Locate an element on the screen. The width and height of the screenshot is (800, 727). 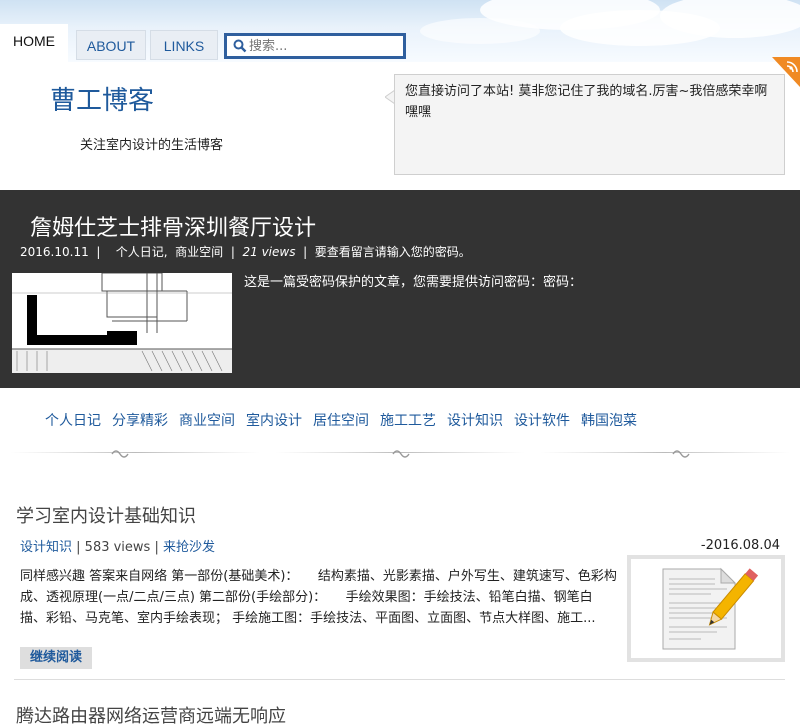
post-comment-link: 来抢沙发 is located at coordinates (189, 547).